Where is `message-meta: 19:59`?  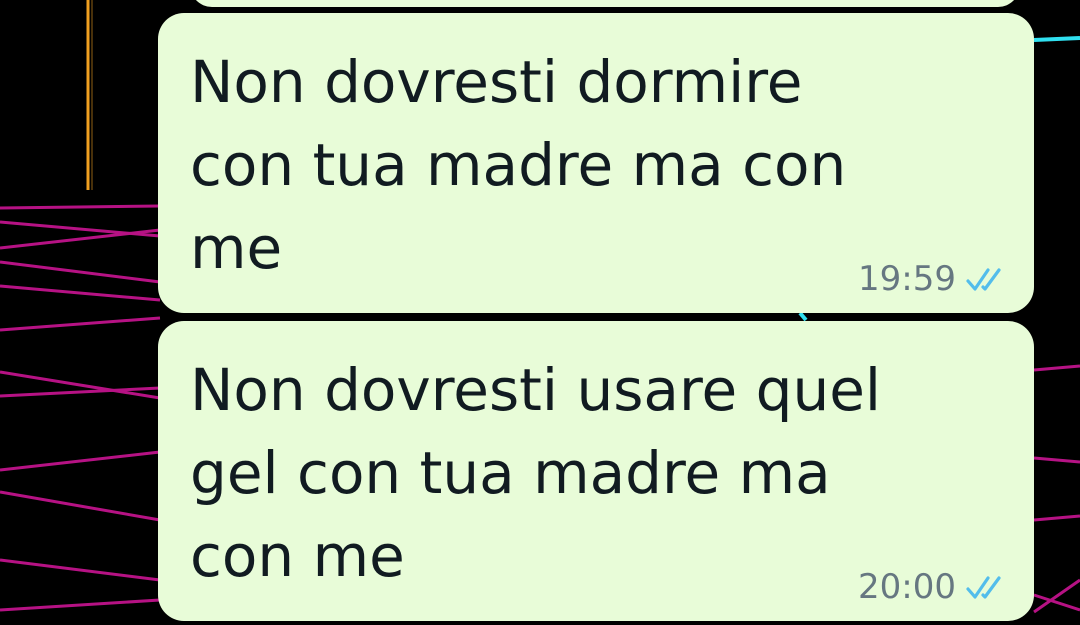 message-meta: 19:59 is located at coordinates (933, 279).